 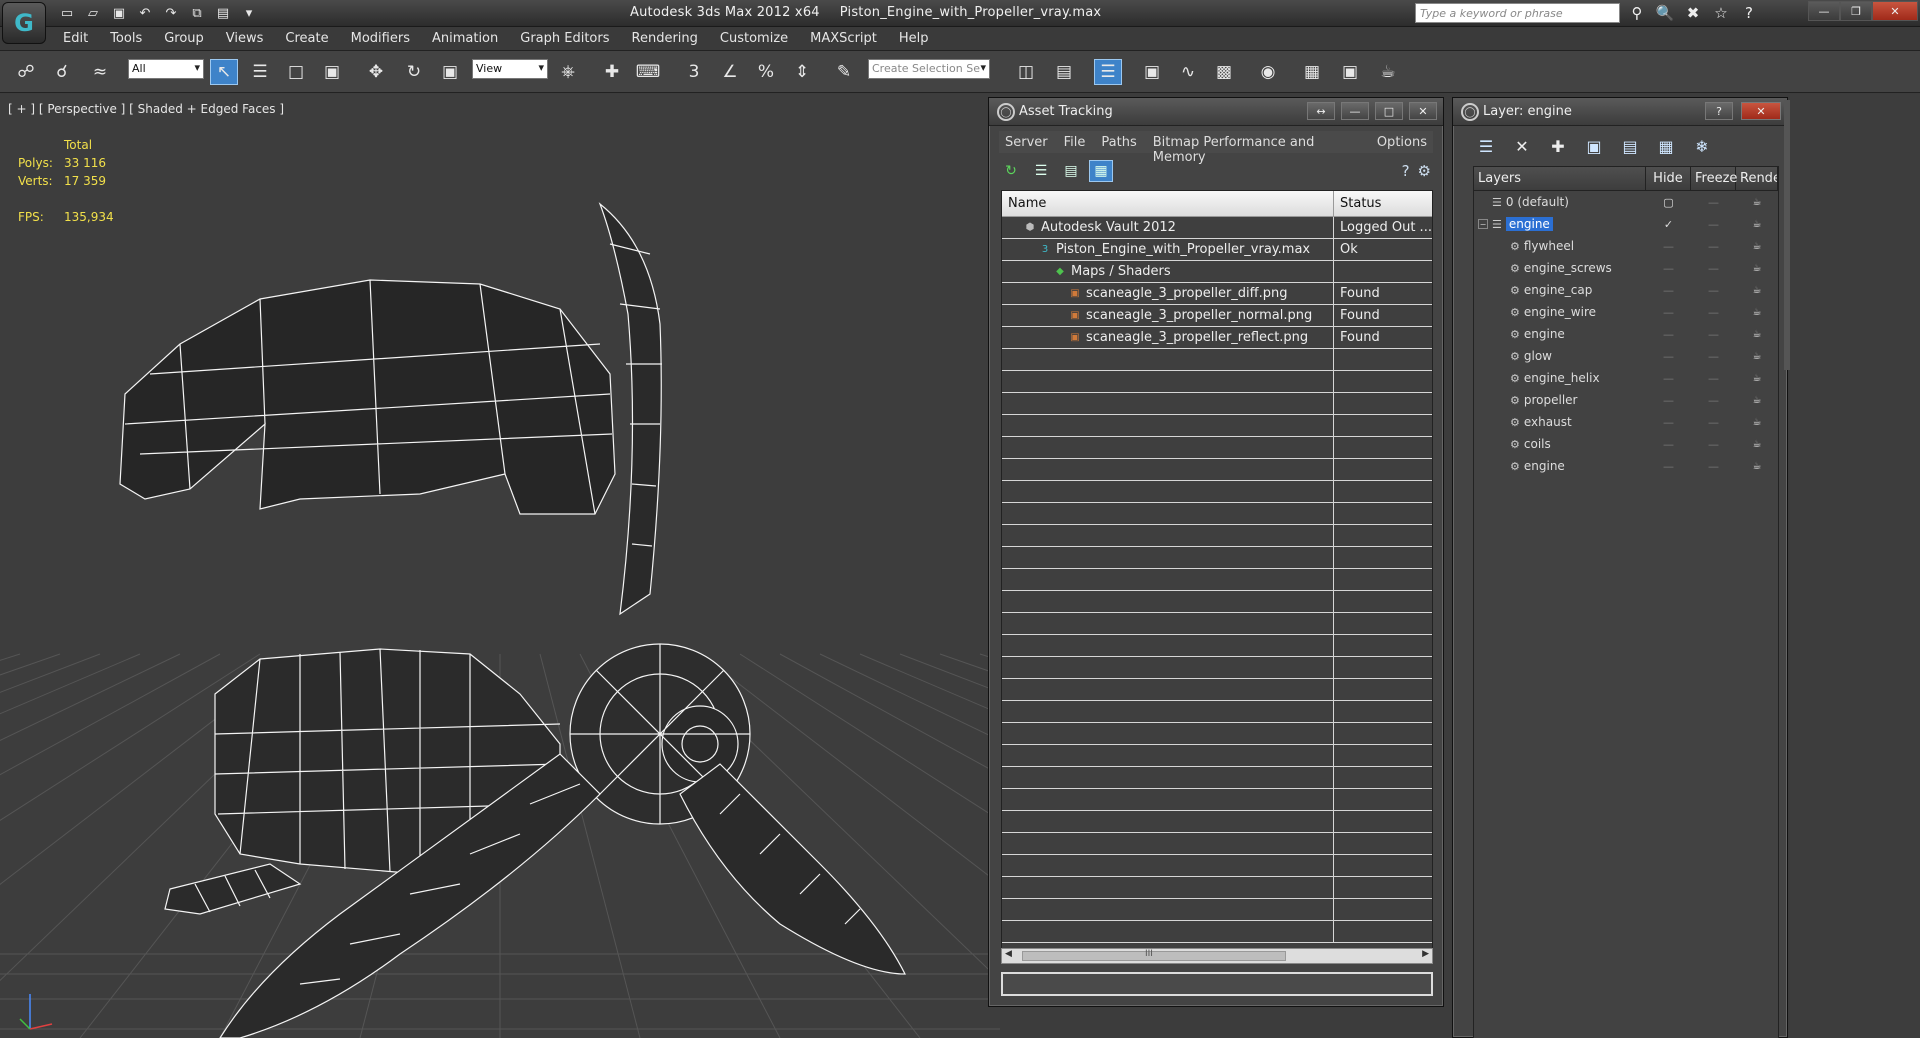 I want to click on move-icon: ✥, so click(x=376, y=72).